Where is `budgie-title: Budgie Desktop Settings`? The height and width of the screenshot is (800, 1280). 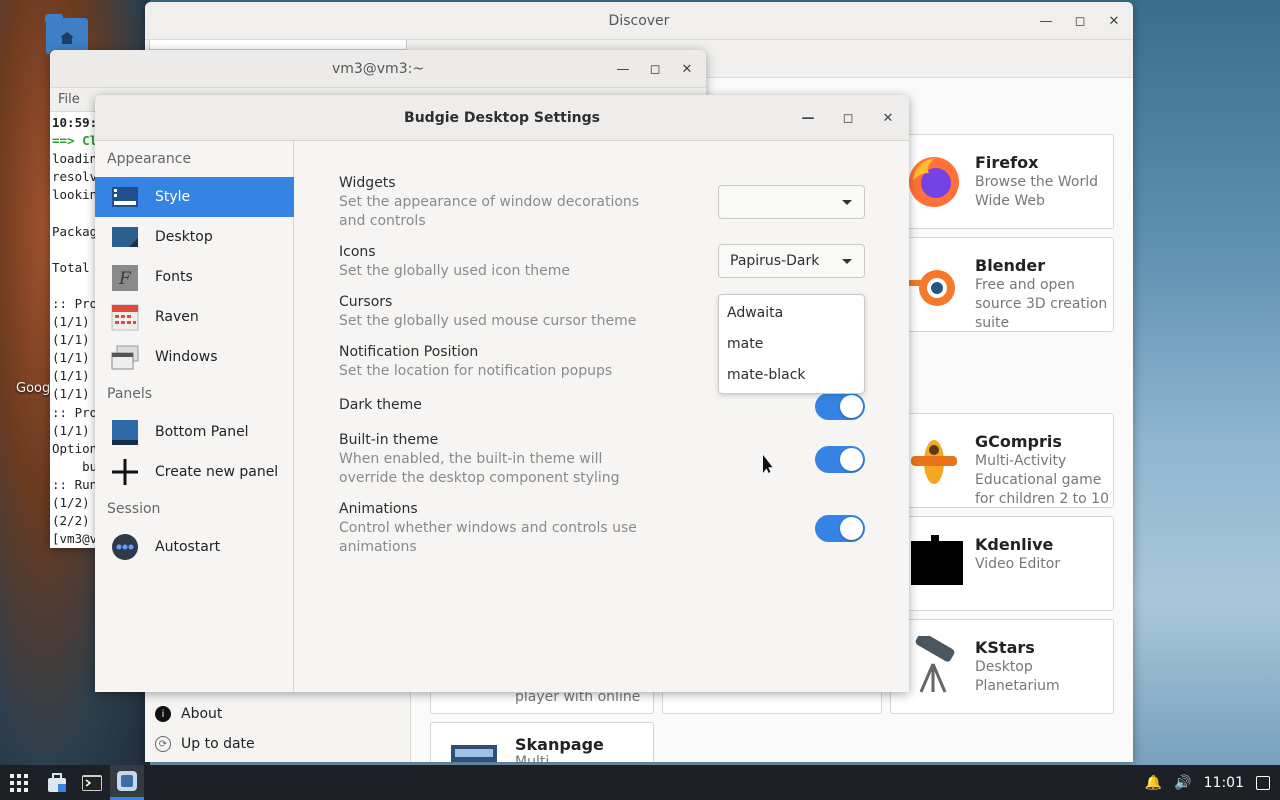
budgie-title: Budgie Desktop Settings is located at coordinates (502, 117).